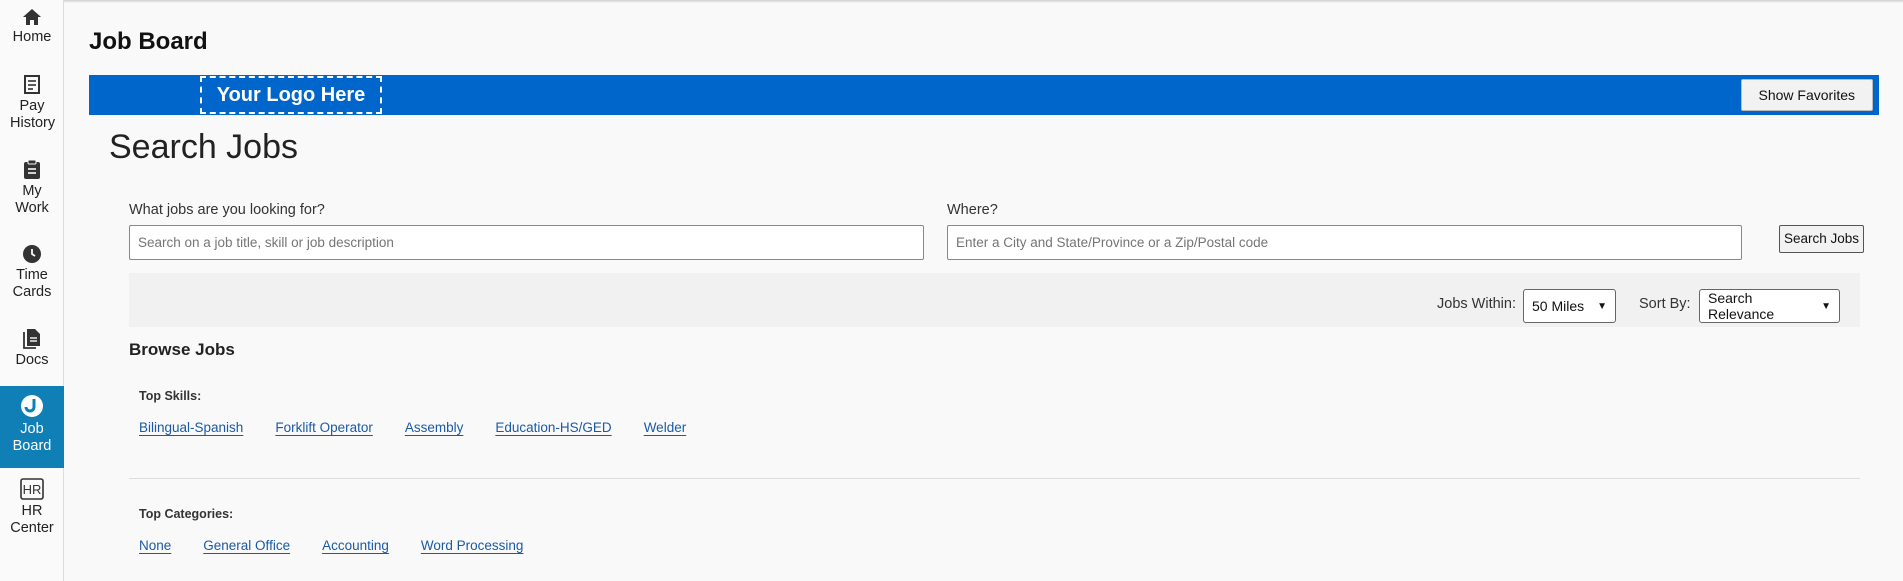 Image resolution: width=1903 pixels, height=581 pixels. I want to click on receipt-icon, so click(32, 84).